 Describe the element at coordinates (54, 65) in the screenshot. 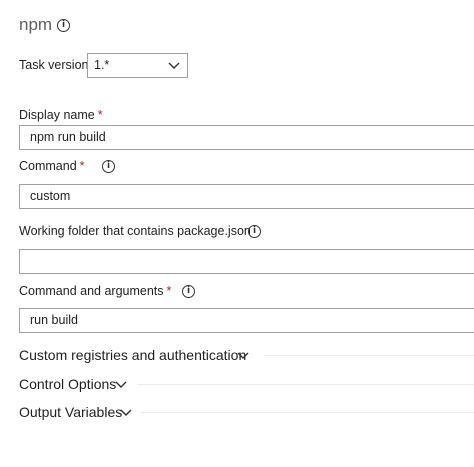

I see `task-version-label: Task version` at that location.